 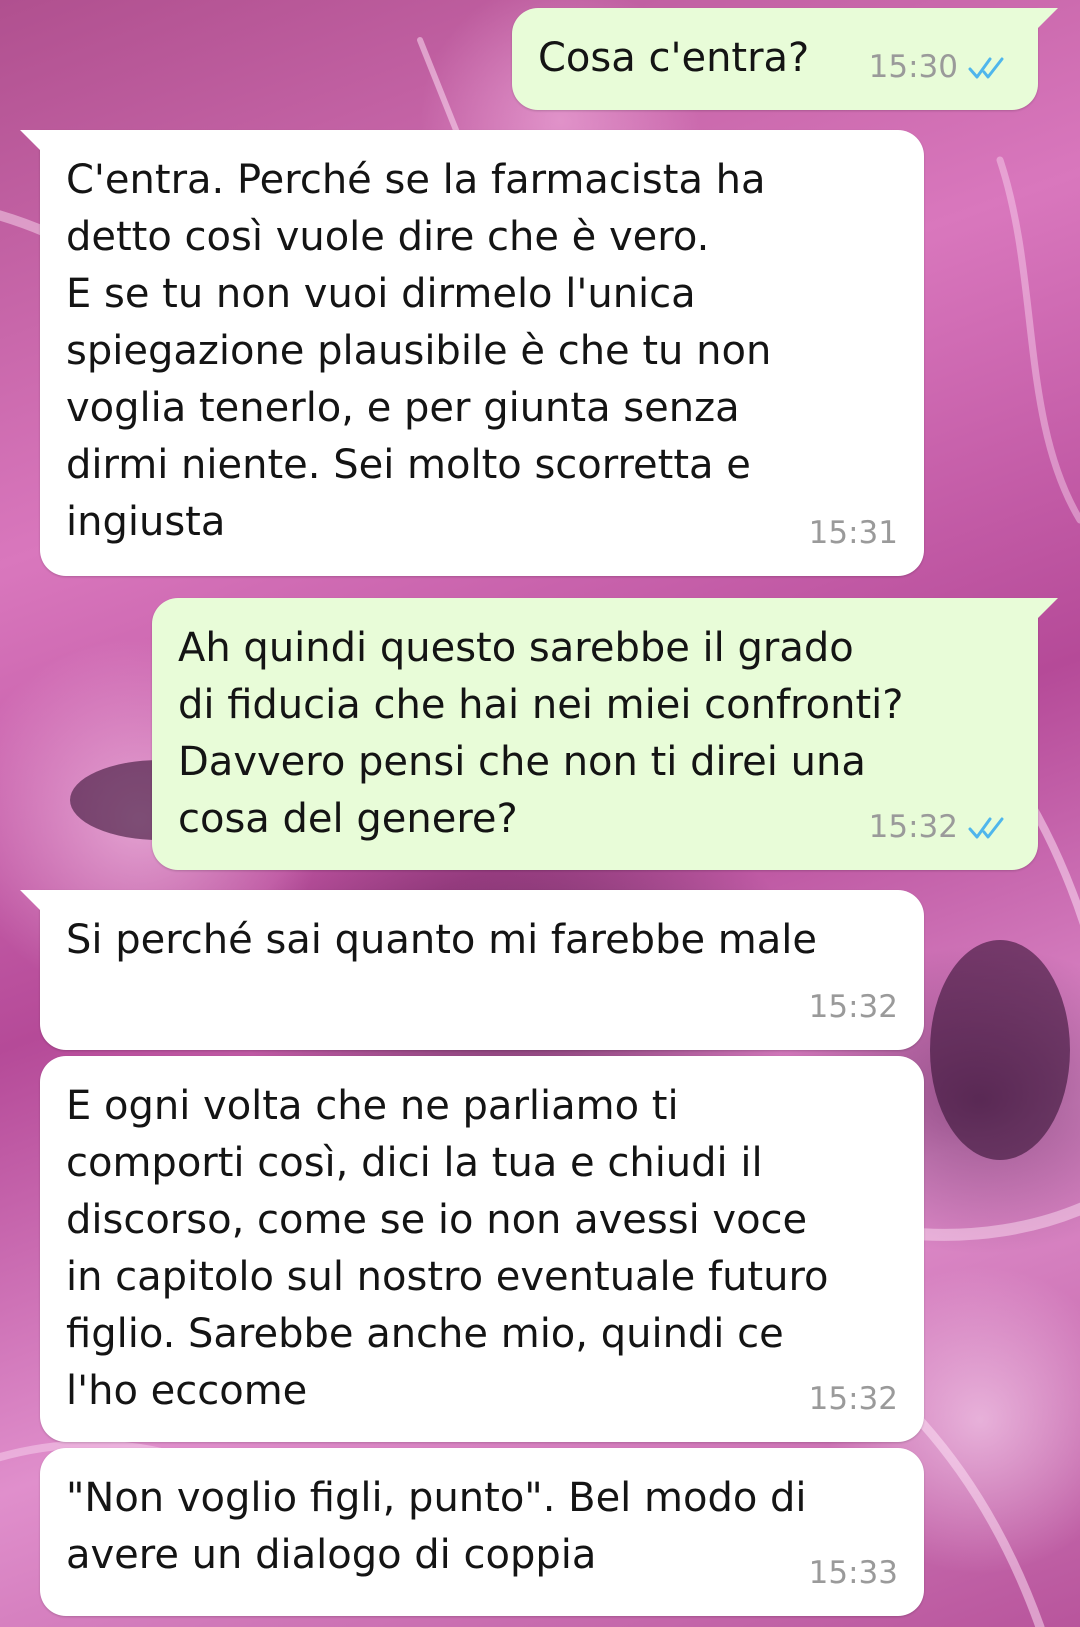 I want to click on outgoing-message-bubble: Cosa c'entra? 15:30, so click(x=785, y=59).